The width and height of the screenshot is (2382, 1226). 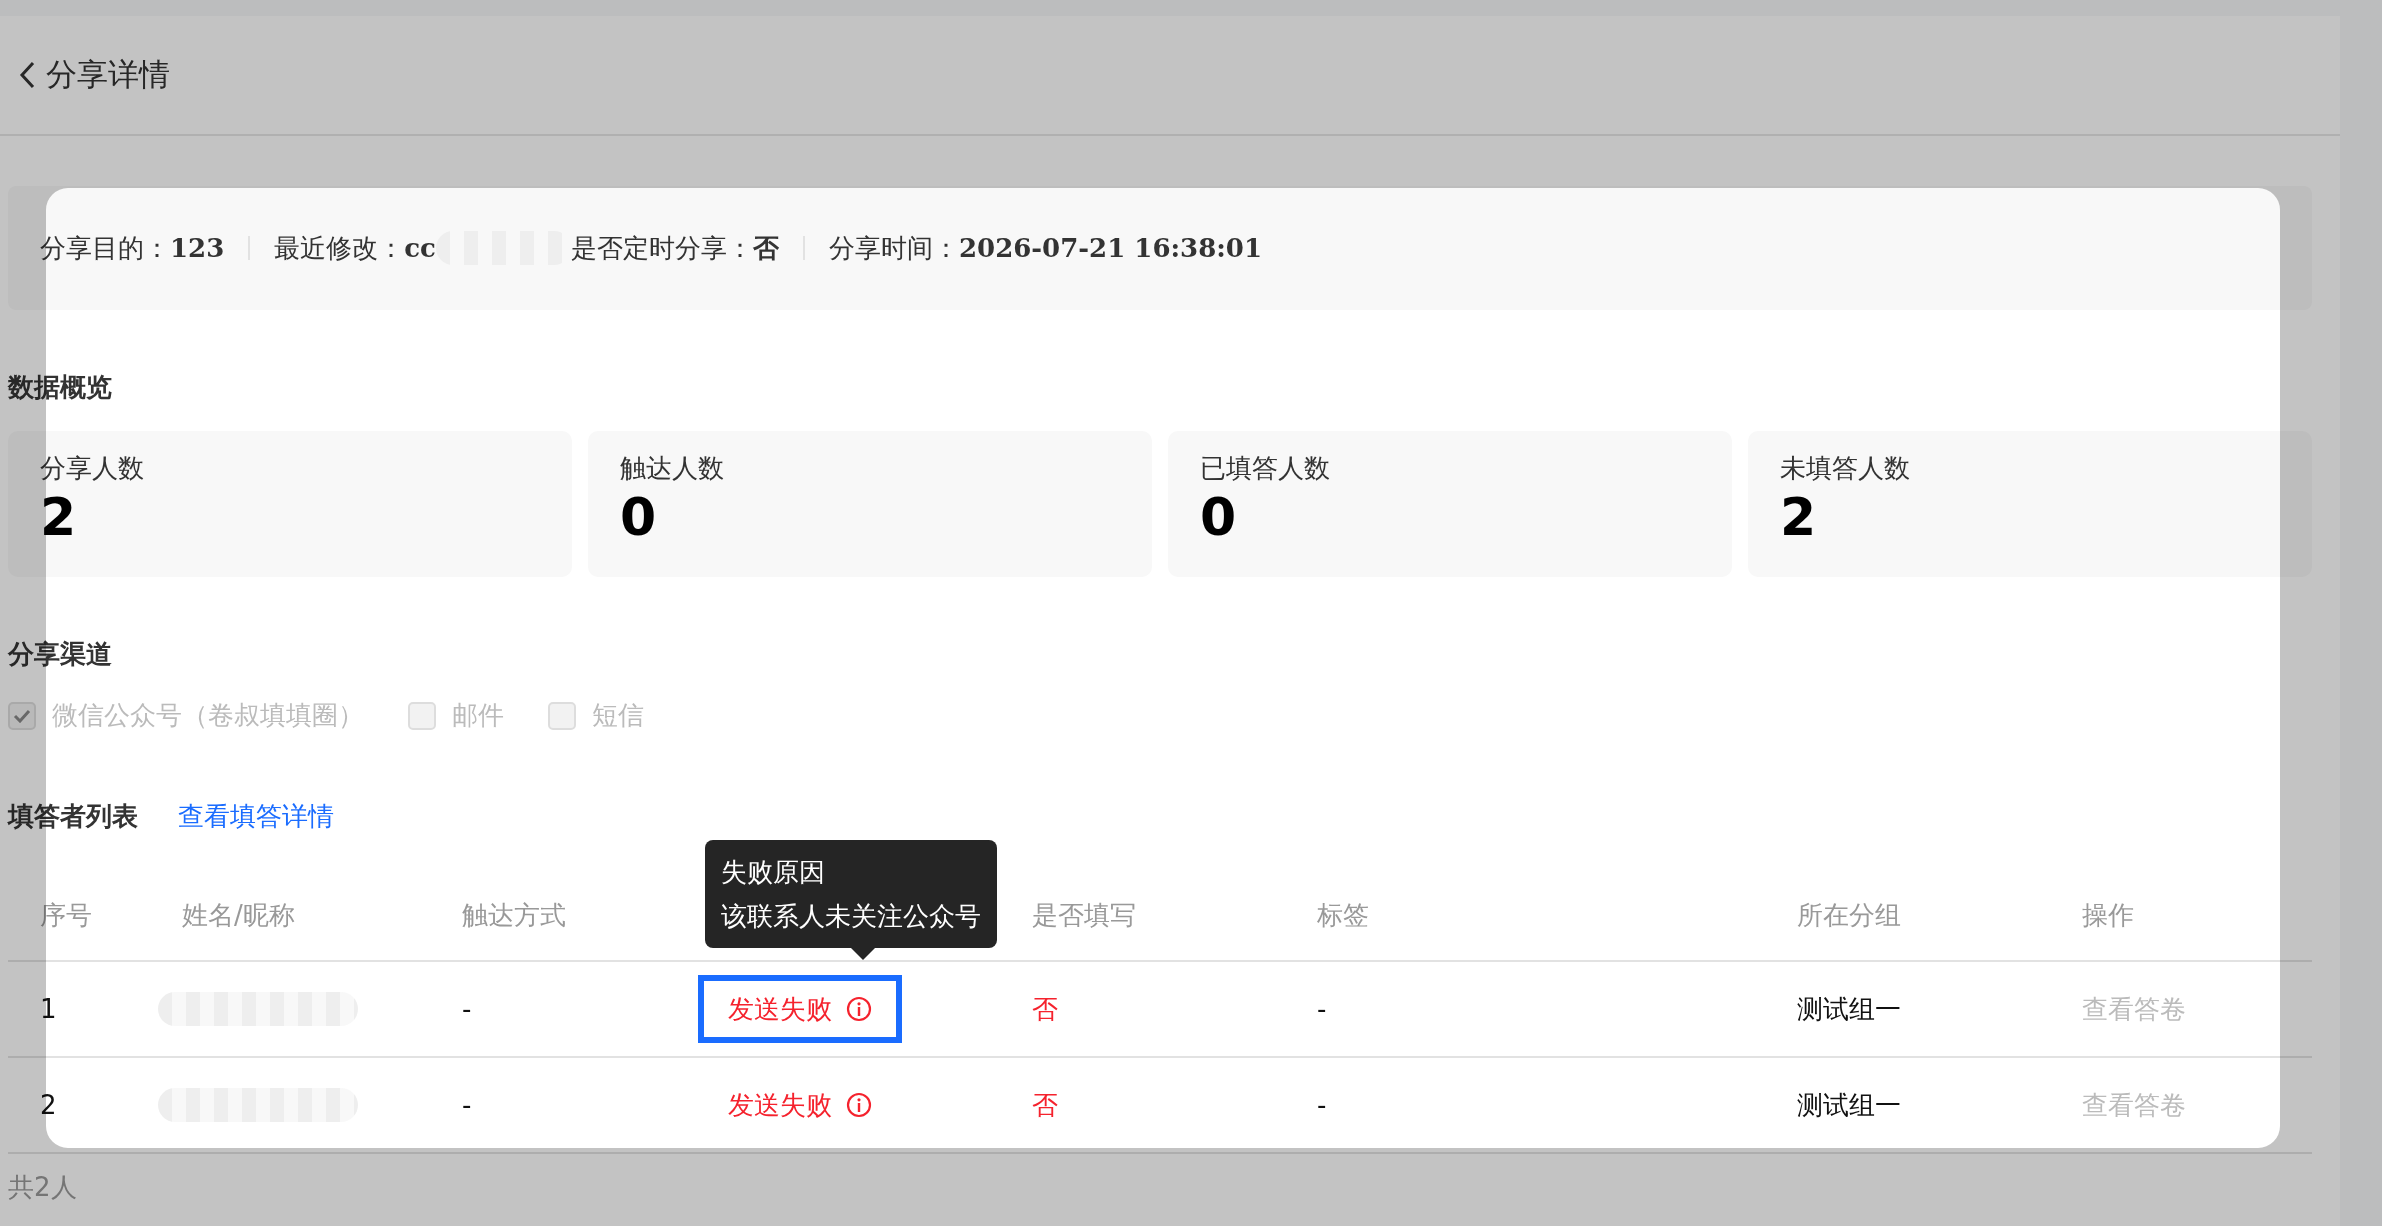 What do you see at coordinates (92, 468) in the screenshot?
I see `stat-label: 分享人数` at bounding box center [92, 468].